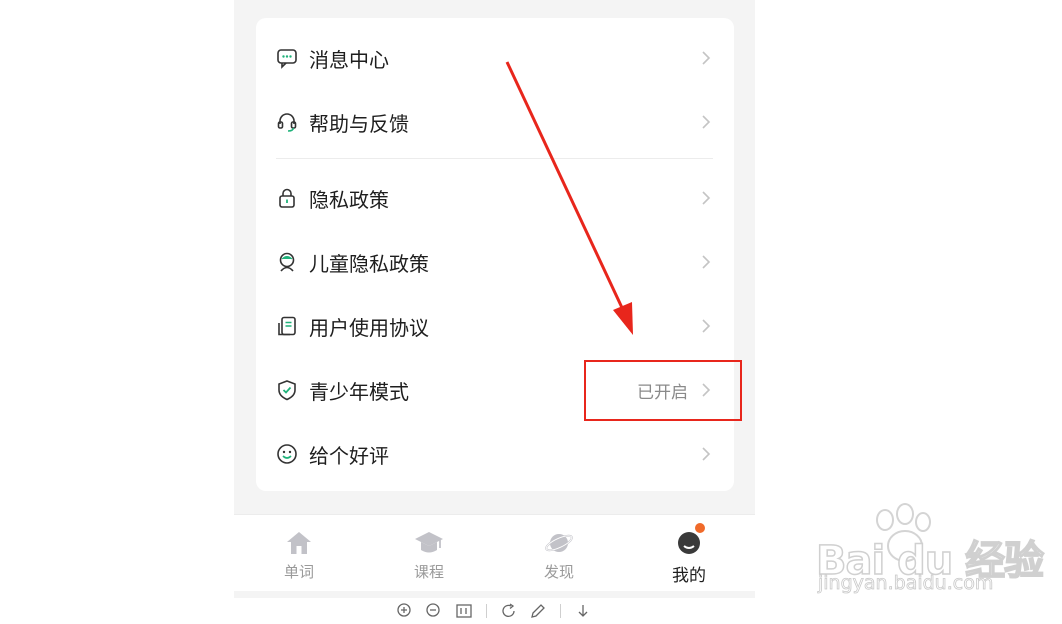  Describe the element at coordinates (494, 158) in the screenshot. I see `section-divider` at that location.